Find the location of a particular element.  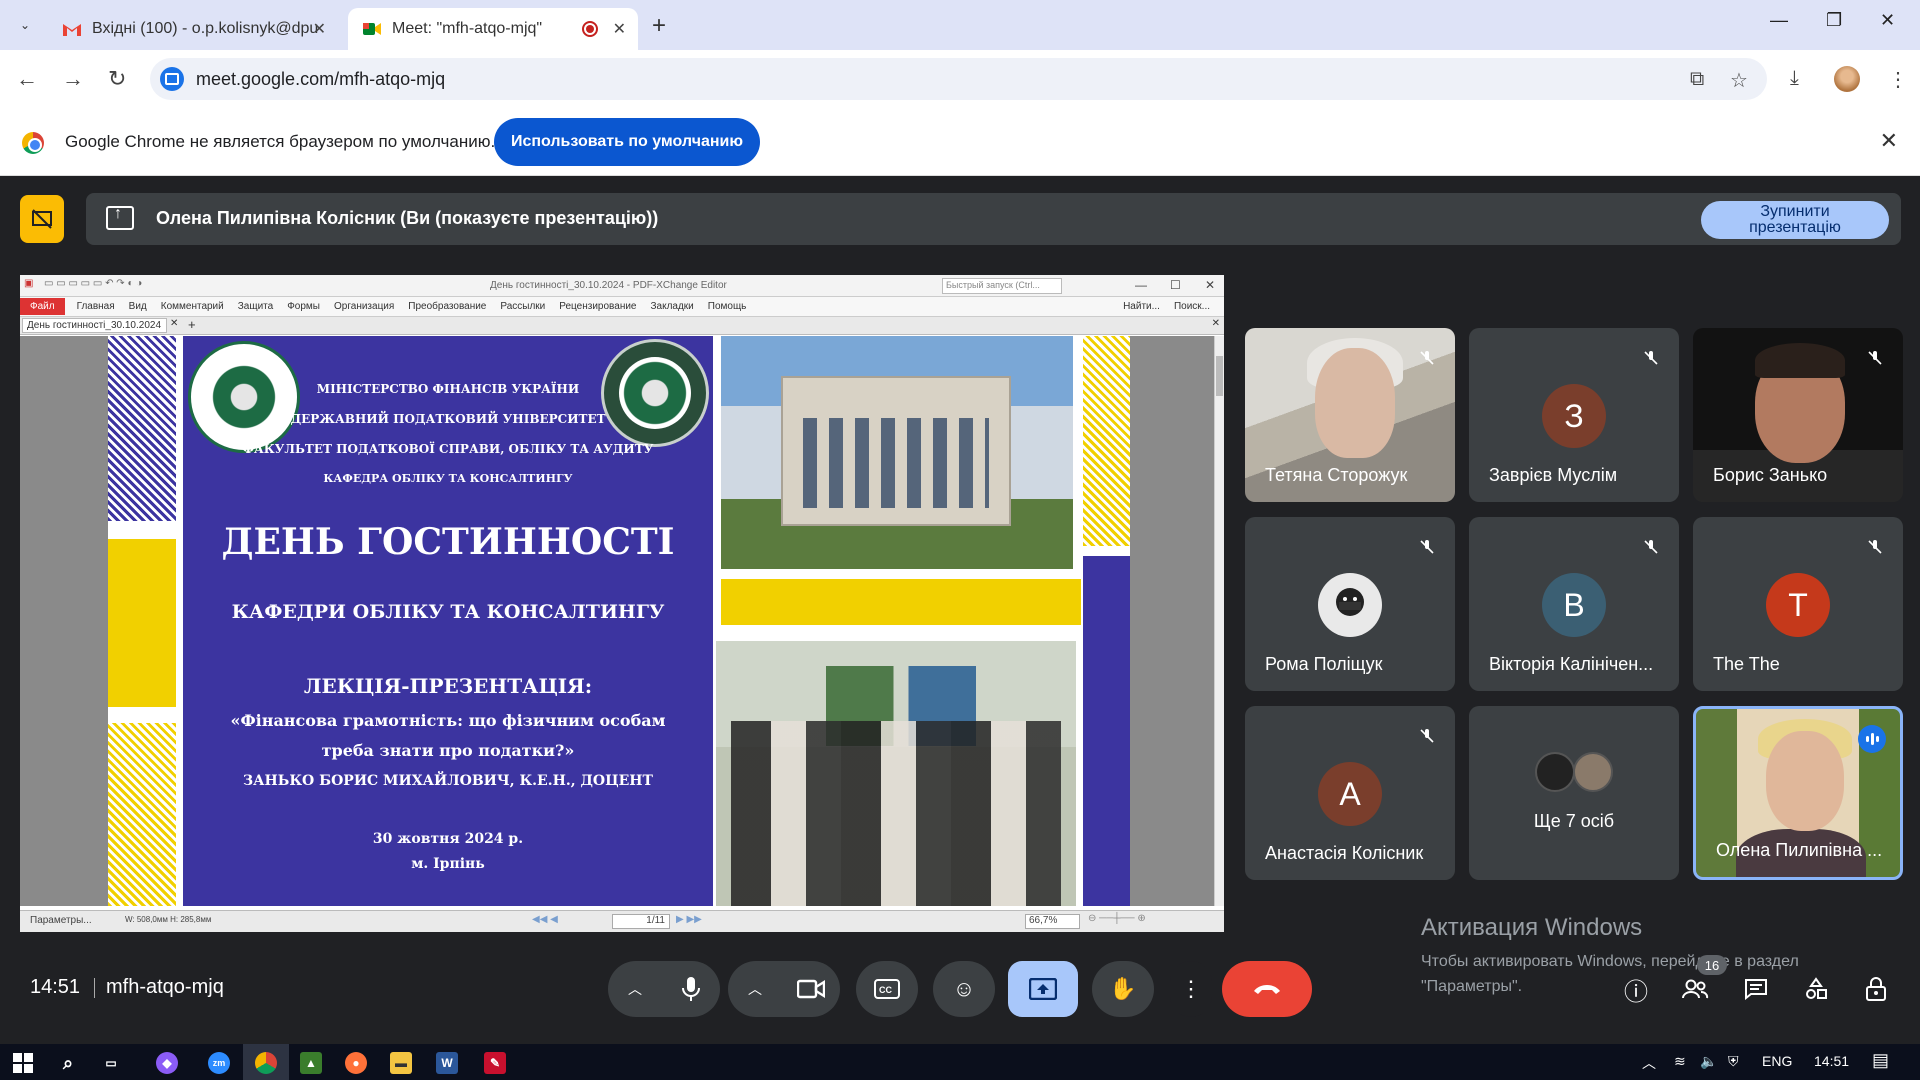

page-number-field: 1/11 is located at coordinates (641, 921).